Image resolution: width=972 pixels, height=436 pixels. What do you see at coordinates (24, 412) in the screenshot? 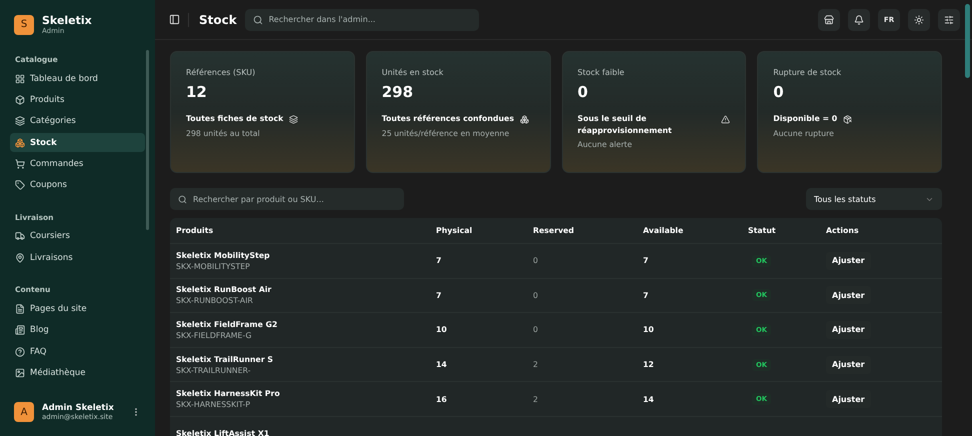
I see `user-avatar: A` at bounding box center [24, 412].